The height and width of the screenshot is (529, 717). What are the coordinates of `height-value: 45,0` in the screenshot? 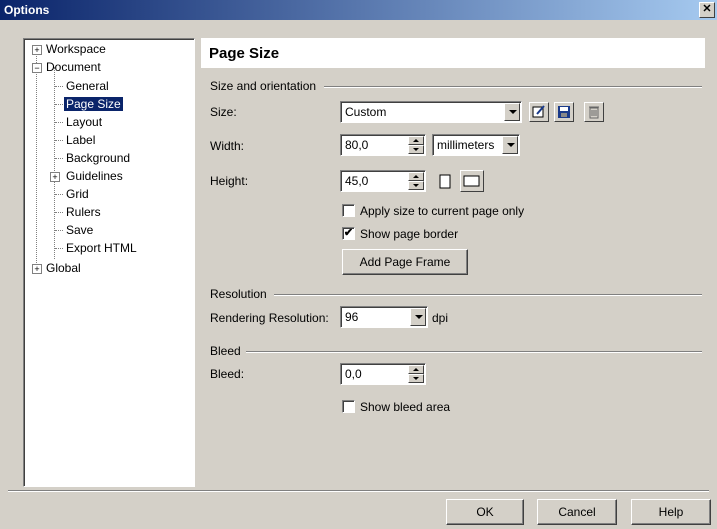 It's located at (357, 181).